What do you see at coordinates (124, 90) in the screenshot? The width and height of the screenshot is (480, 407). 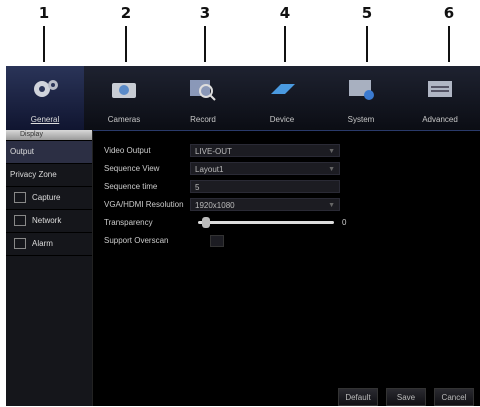 I see `camera-icon` at bounding box center [124, 90].